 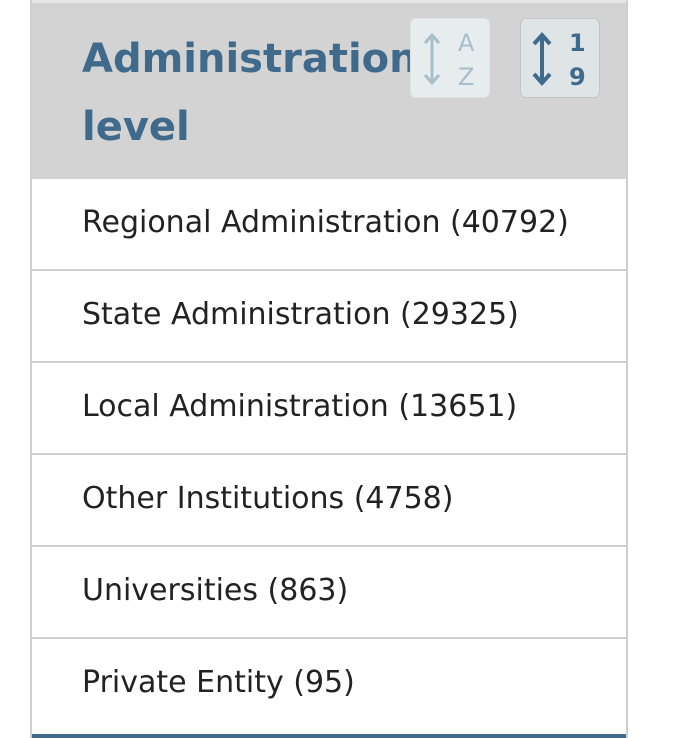 I want to click on filter-option-state-administration: State Administration (29325), so click(x=329, y=317).